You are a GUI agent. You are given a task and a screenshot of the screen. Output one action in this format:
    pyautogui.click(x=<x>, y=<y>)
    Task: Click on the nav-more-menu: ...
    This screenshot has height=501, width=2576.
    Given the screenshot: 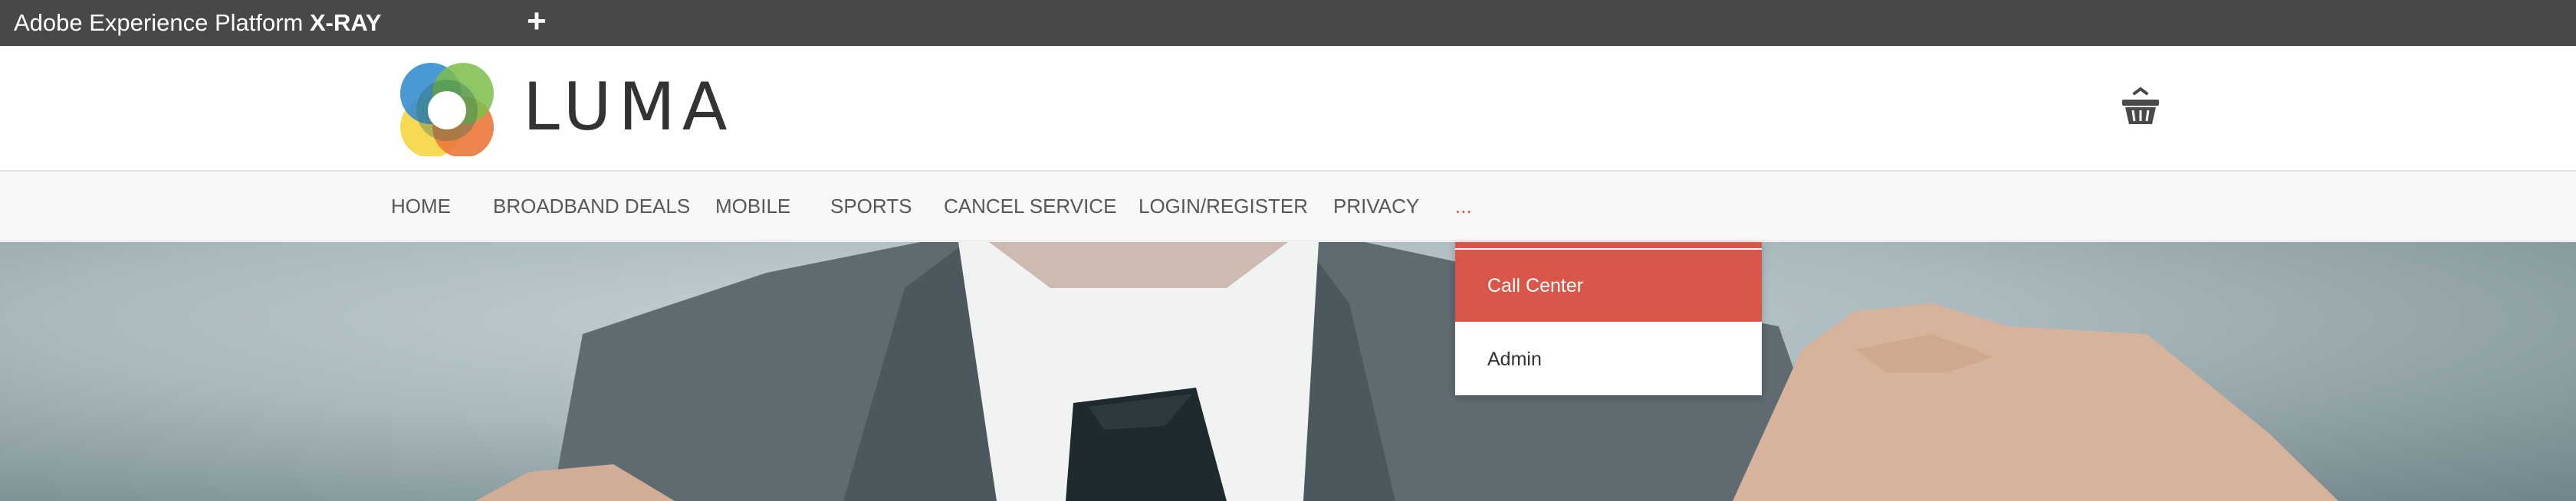 What is the action you would take?
    pyautogui.click(x=1464, y=206)
    